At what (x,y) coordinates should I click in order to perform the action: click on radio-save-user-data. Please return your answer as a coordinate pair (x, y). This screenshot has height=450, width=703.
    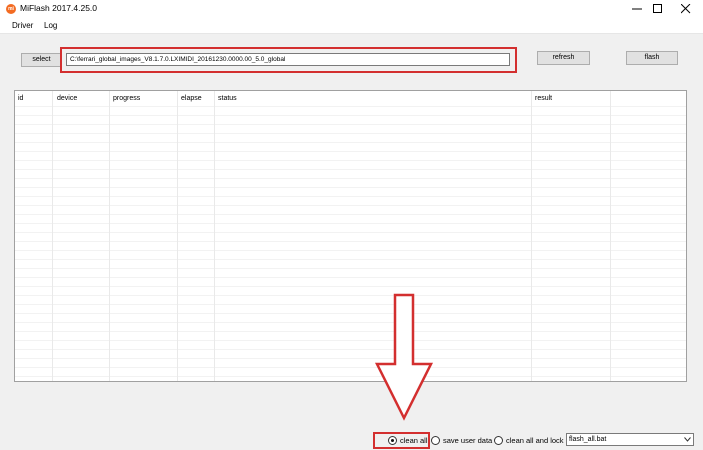
    Looking at the image, I should click on (435, 440).